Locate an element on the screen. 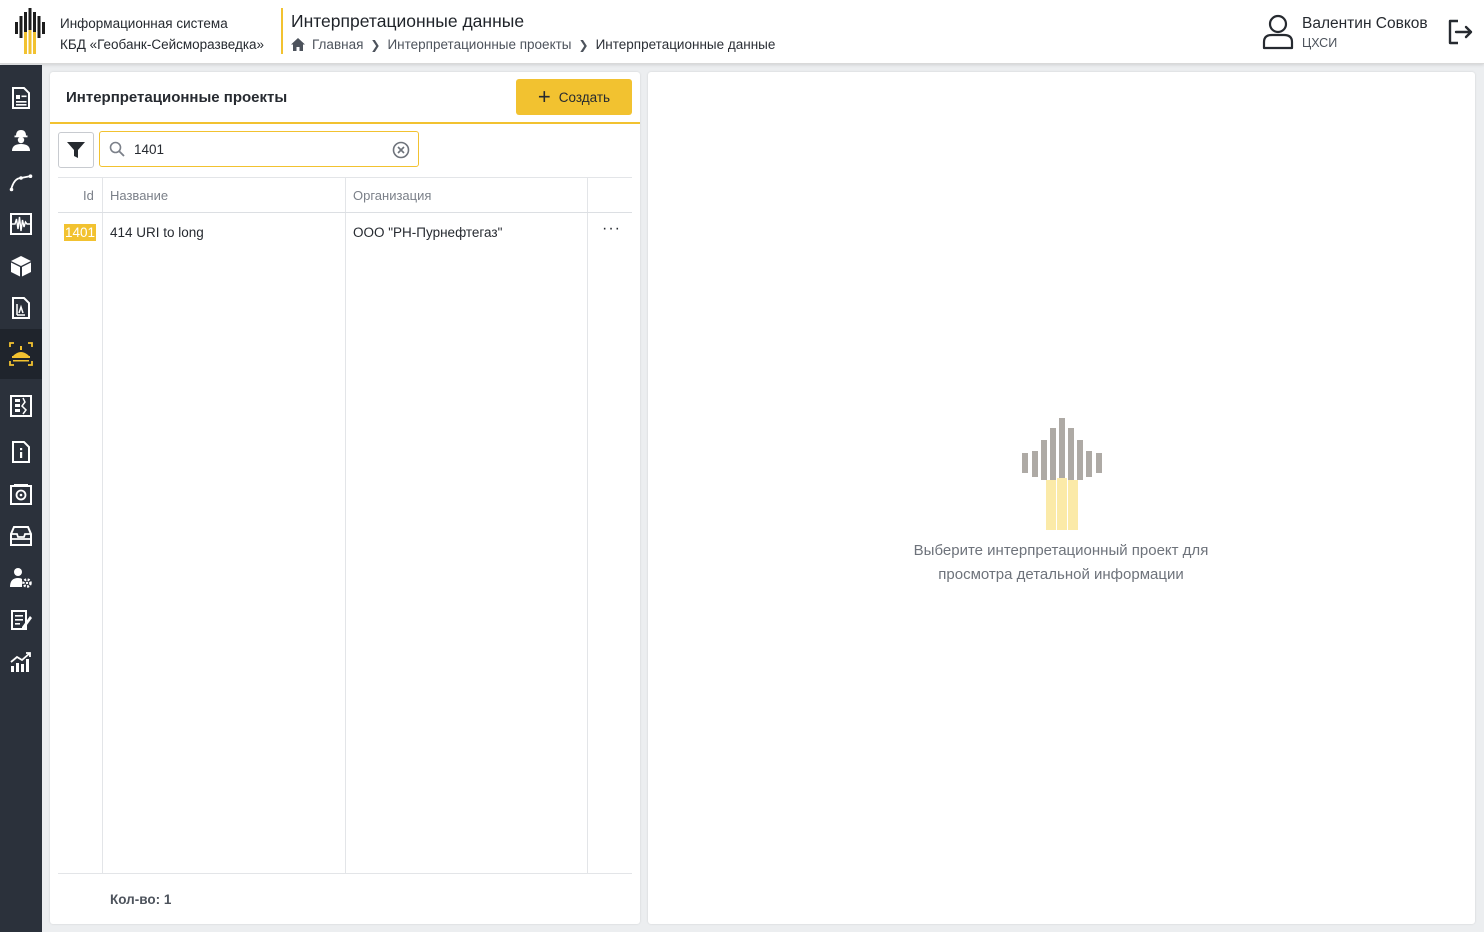 The height and width of the screenshot is (932, 1484). sidebar-item-reports is located at coordinates (21, 308).